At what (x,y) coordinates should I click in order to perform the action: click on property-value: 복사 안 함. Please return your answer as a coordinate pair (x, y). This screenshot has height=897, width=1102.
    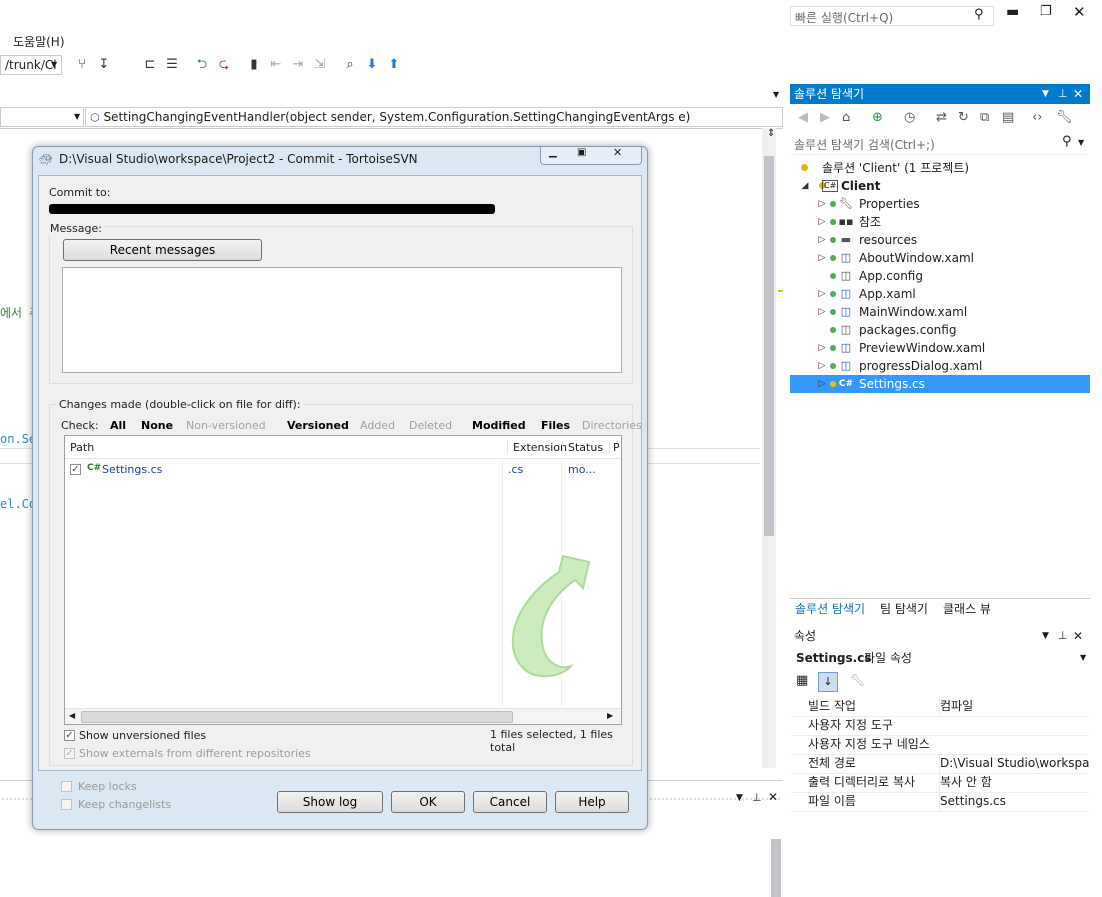
    Looking at the image, I should click on (1014, 782).